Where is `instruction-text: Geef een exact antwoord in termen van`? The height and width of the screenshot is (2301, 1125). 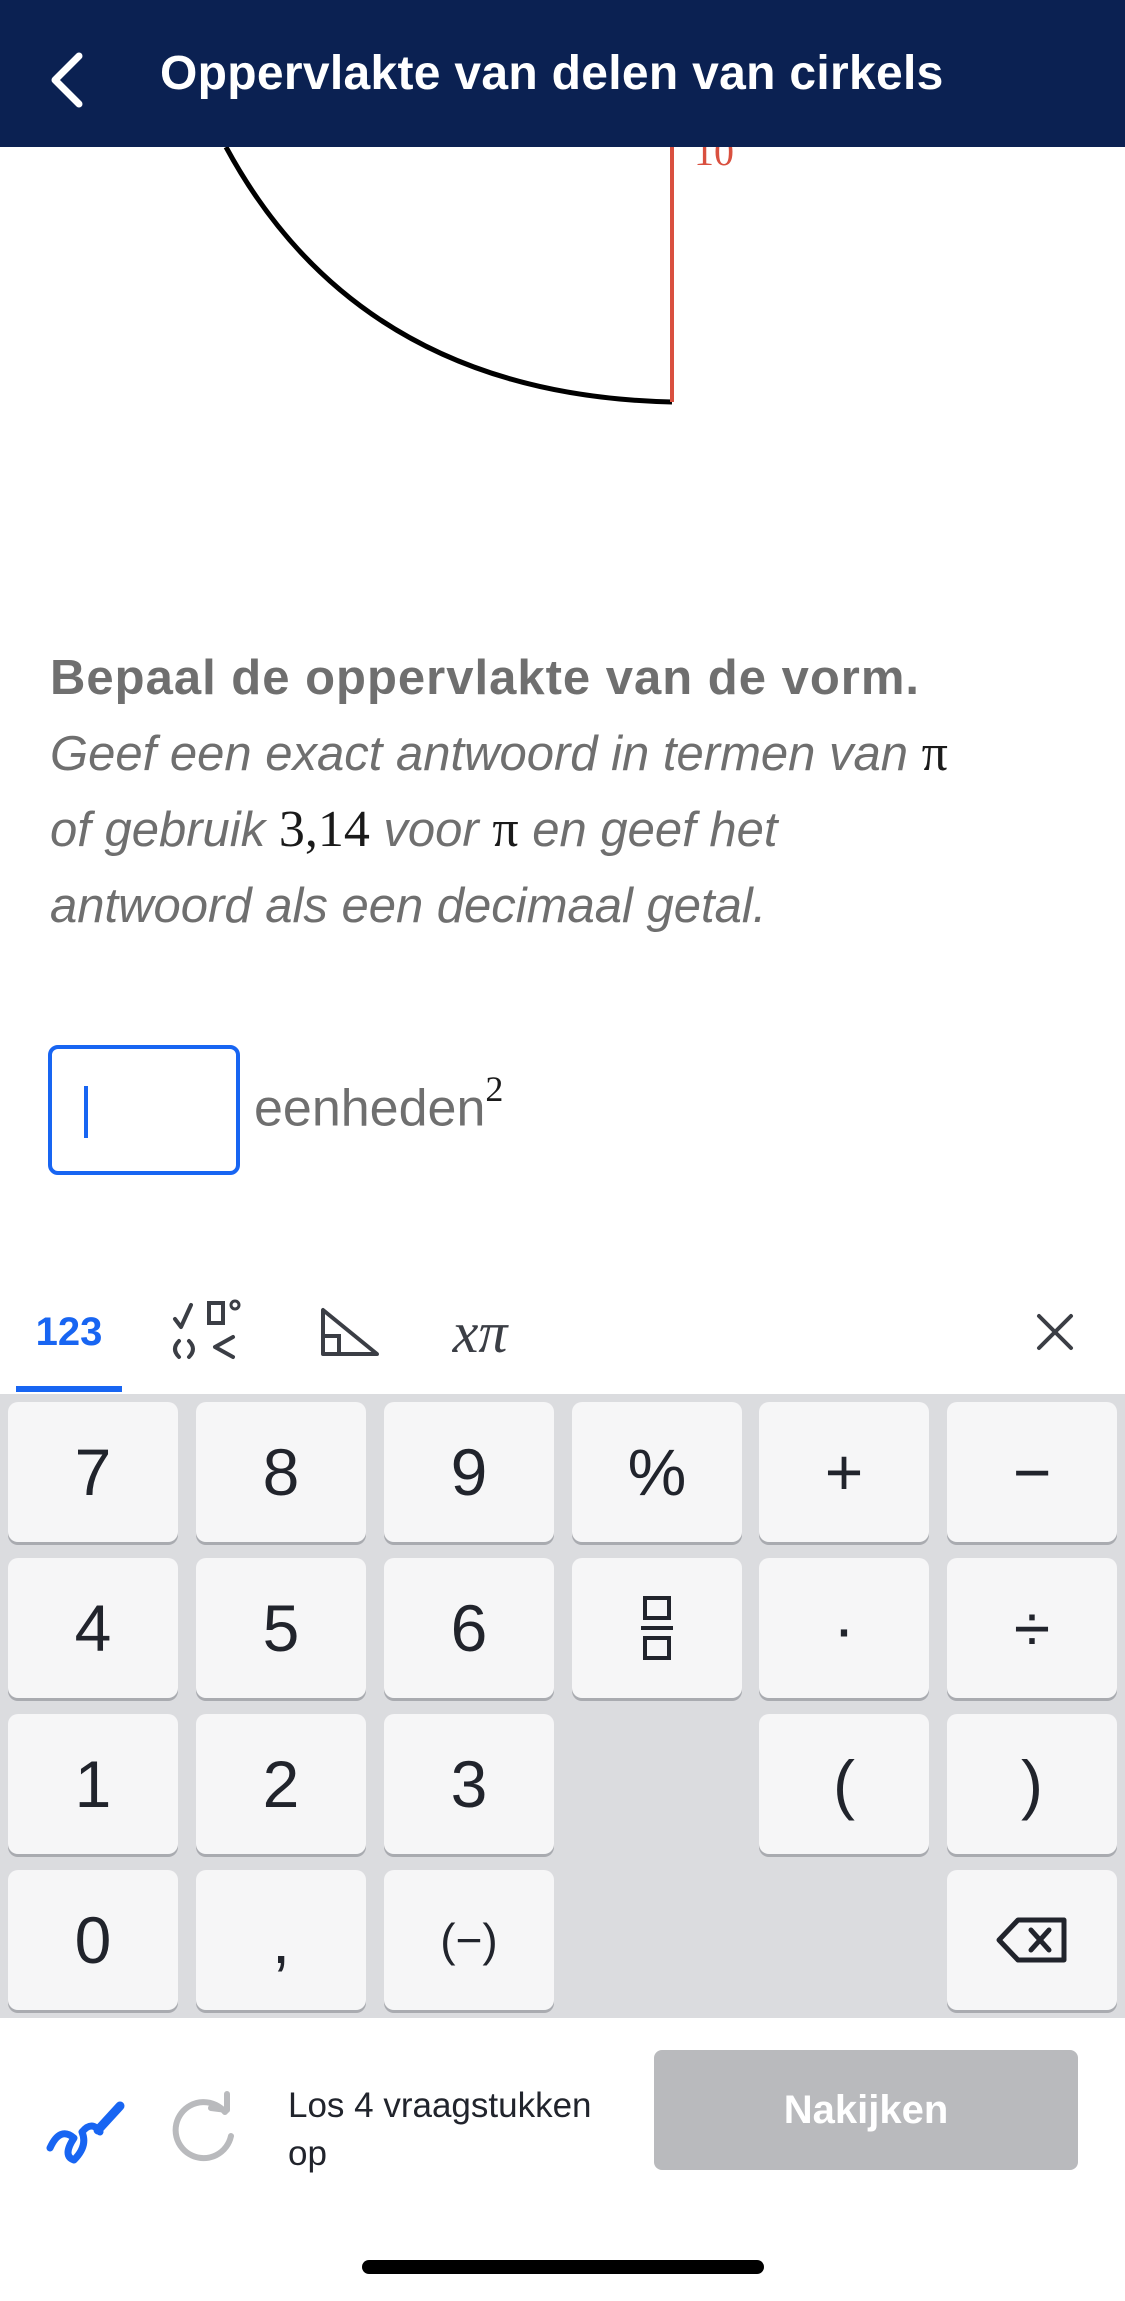 instruction-text: Geef een exact antwoord in termen van is located at coordinates (486, 754).